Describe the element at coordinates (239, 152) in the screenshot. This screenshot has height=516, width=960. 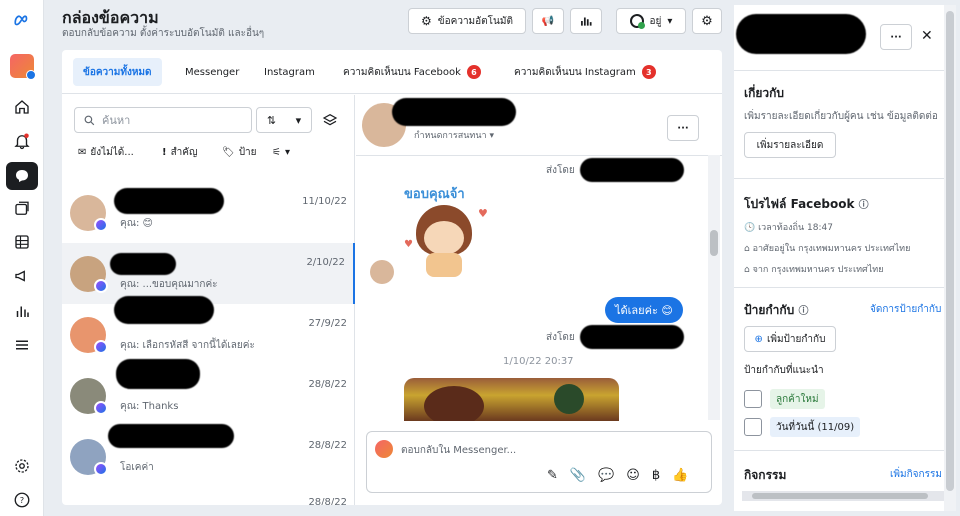
I see `filter-label: 🏷 ป้าย` at that location.